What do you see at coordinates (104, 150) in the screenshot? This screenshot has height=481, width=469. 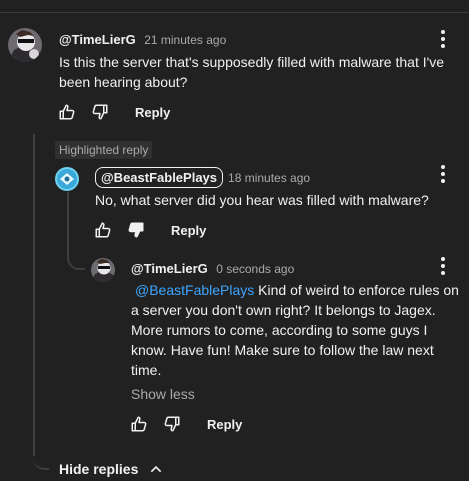 I see `highlighted-reply-badge: Highlighted reply` at bounding box center [104, 150].